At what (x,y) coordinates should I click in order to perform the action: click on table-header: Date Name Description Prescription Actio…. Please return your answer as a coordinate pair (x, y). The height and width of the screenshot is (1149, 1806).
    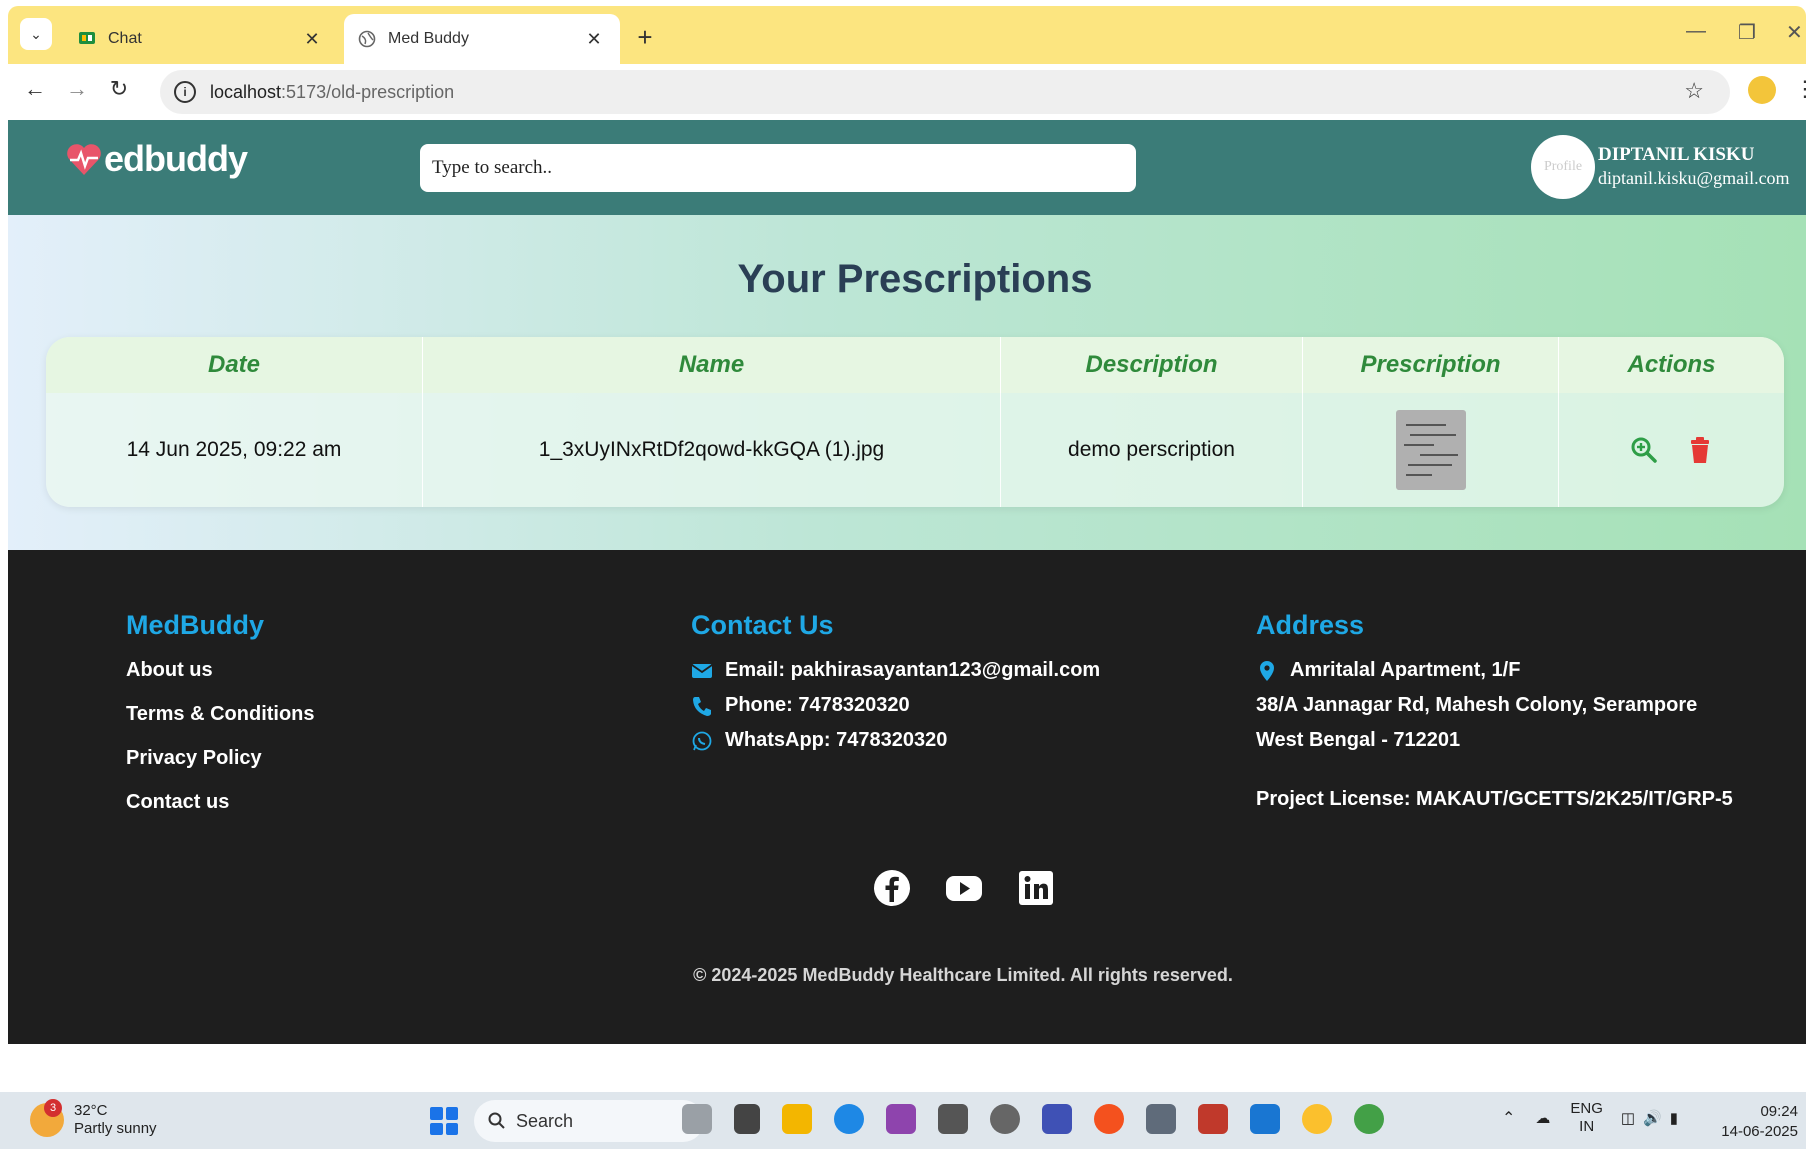
    Looking at the image, I should click on (915, 365).